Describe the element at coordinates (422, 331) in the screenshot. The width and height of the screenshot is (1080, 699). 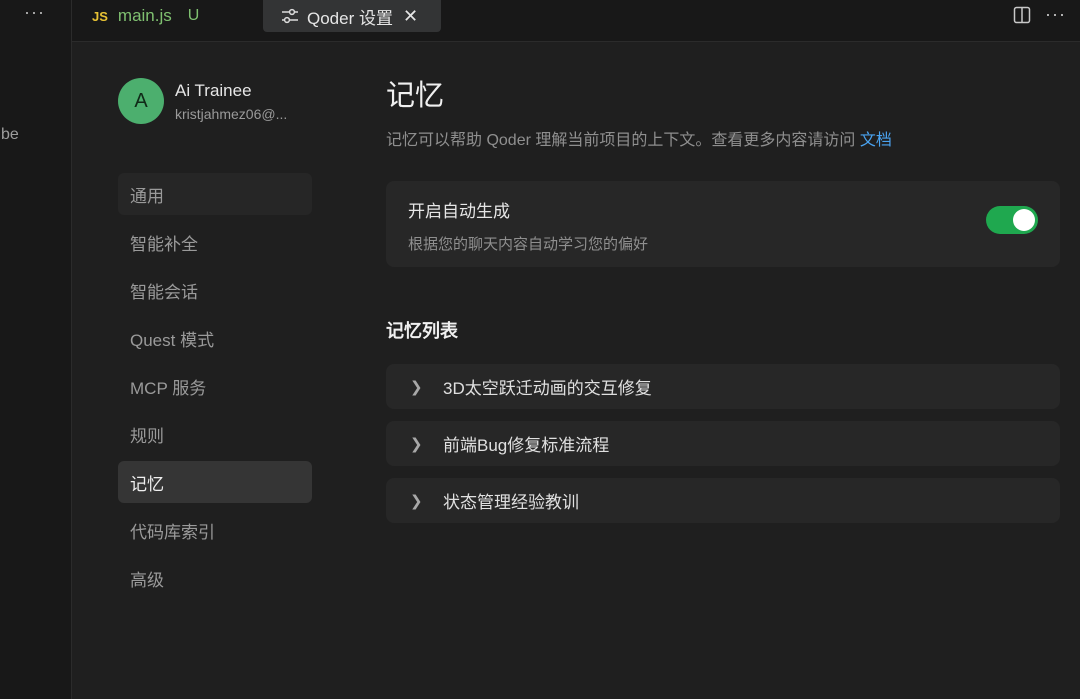
I see `memory-list-title: 记忆列表` at that location.